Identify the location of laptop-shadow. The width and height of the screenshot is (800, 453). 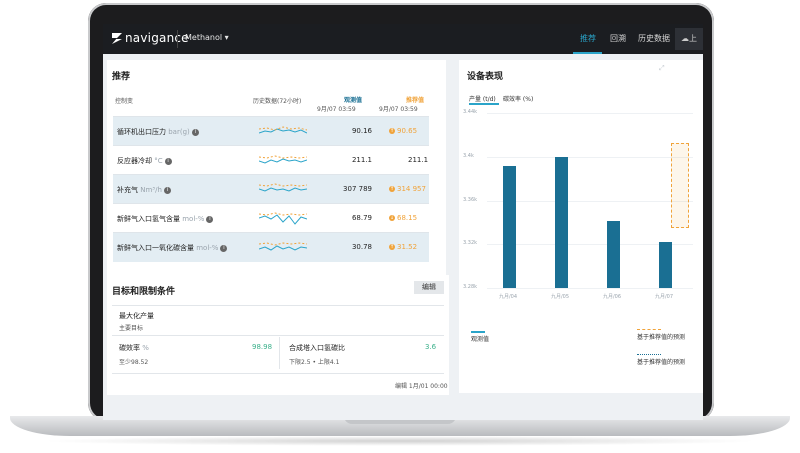
(400, 441).